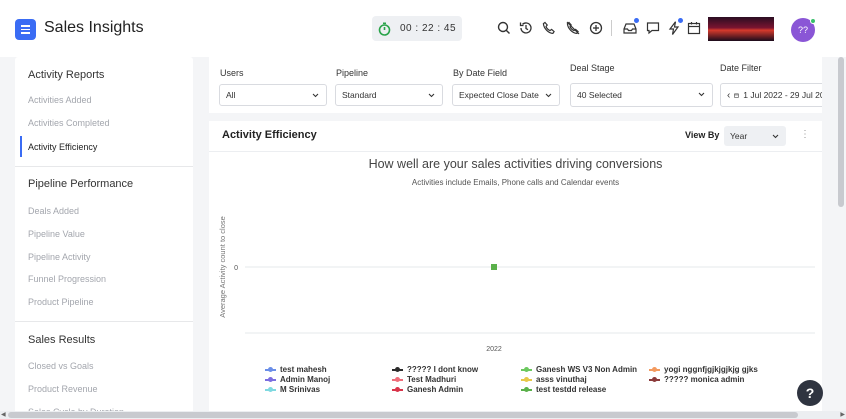 This screenshot has height=419, width=846. Describe the element at coordinates (62, 340) in the screenshot. I see `sidebar-heading-sales-results: Sales Results` at that location.